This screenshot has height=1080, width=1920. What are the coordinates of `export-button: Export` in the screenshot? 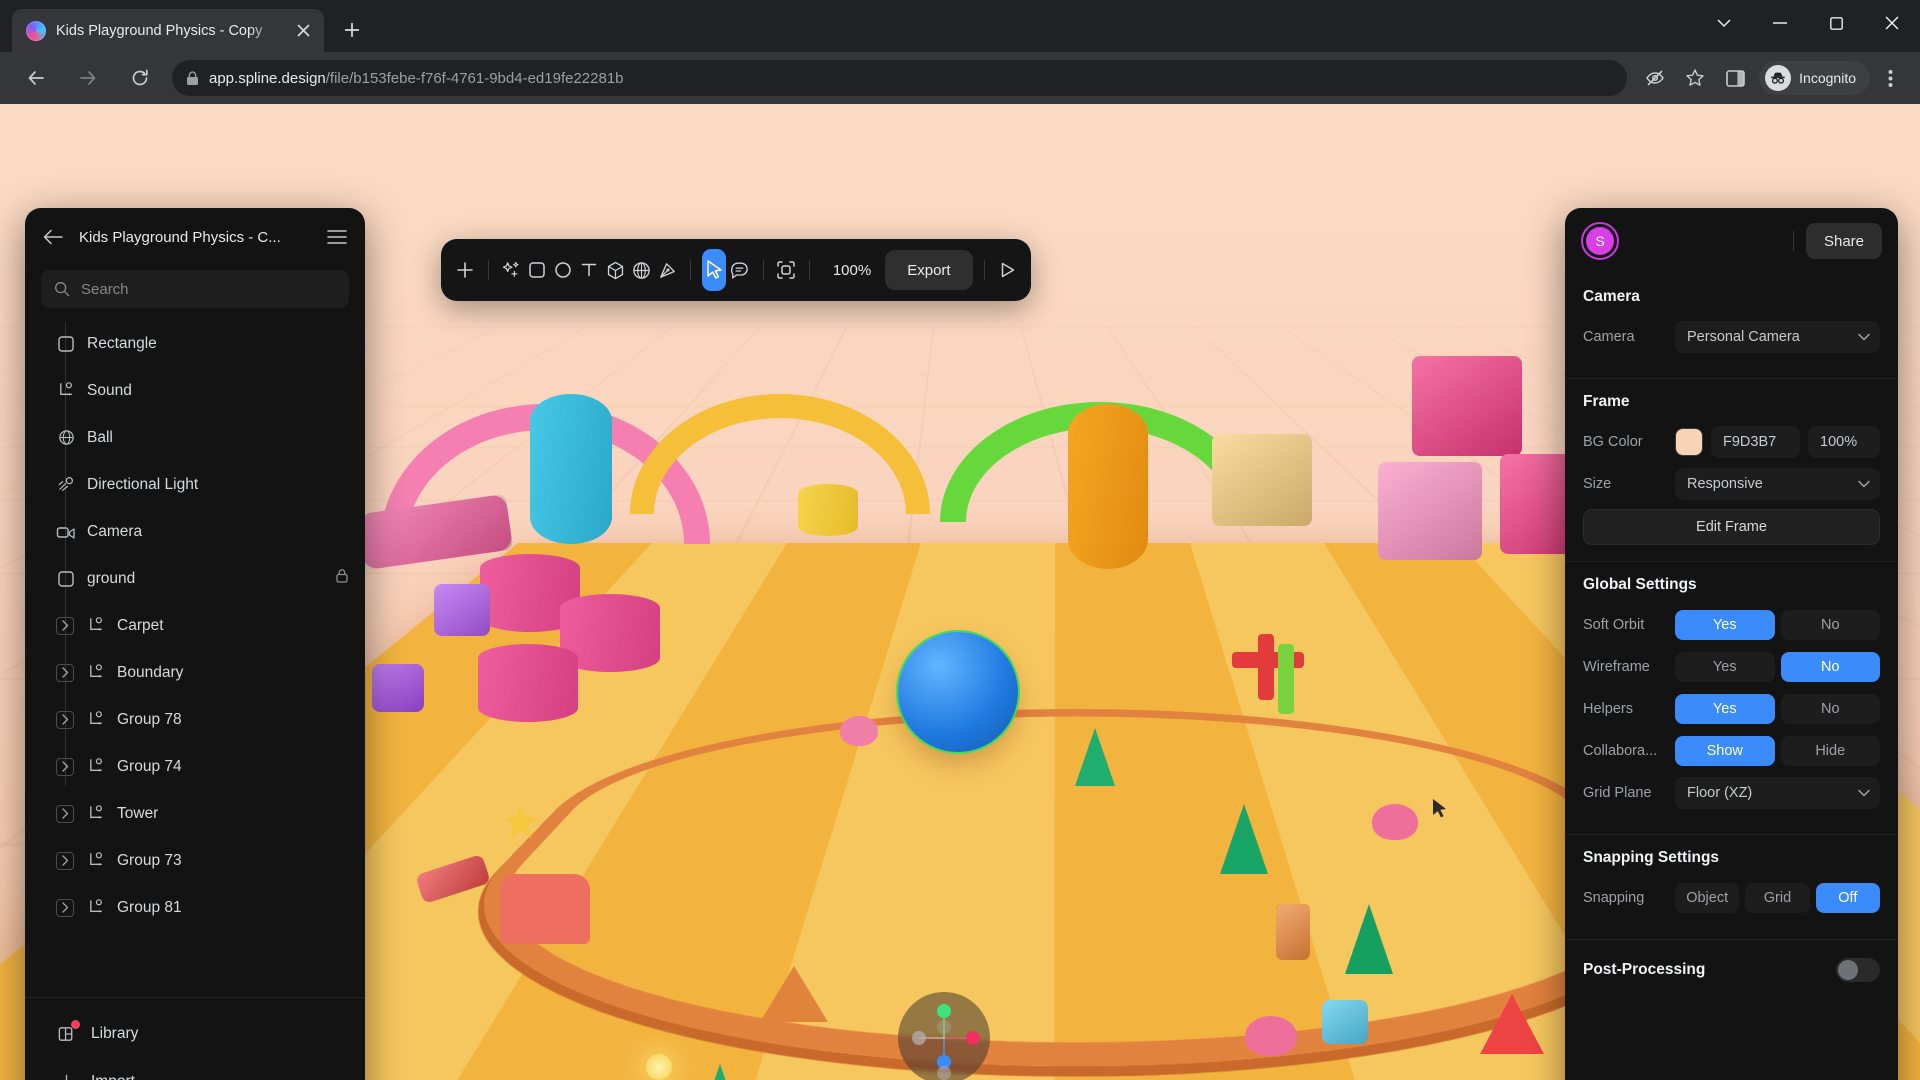 It's located at (929, 270).